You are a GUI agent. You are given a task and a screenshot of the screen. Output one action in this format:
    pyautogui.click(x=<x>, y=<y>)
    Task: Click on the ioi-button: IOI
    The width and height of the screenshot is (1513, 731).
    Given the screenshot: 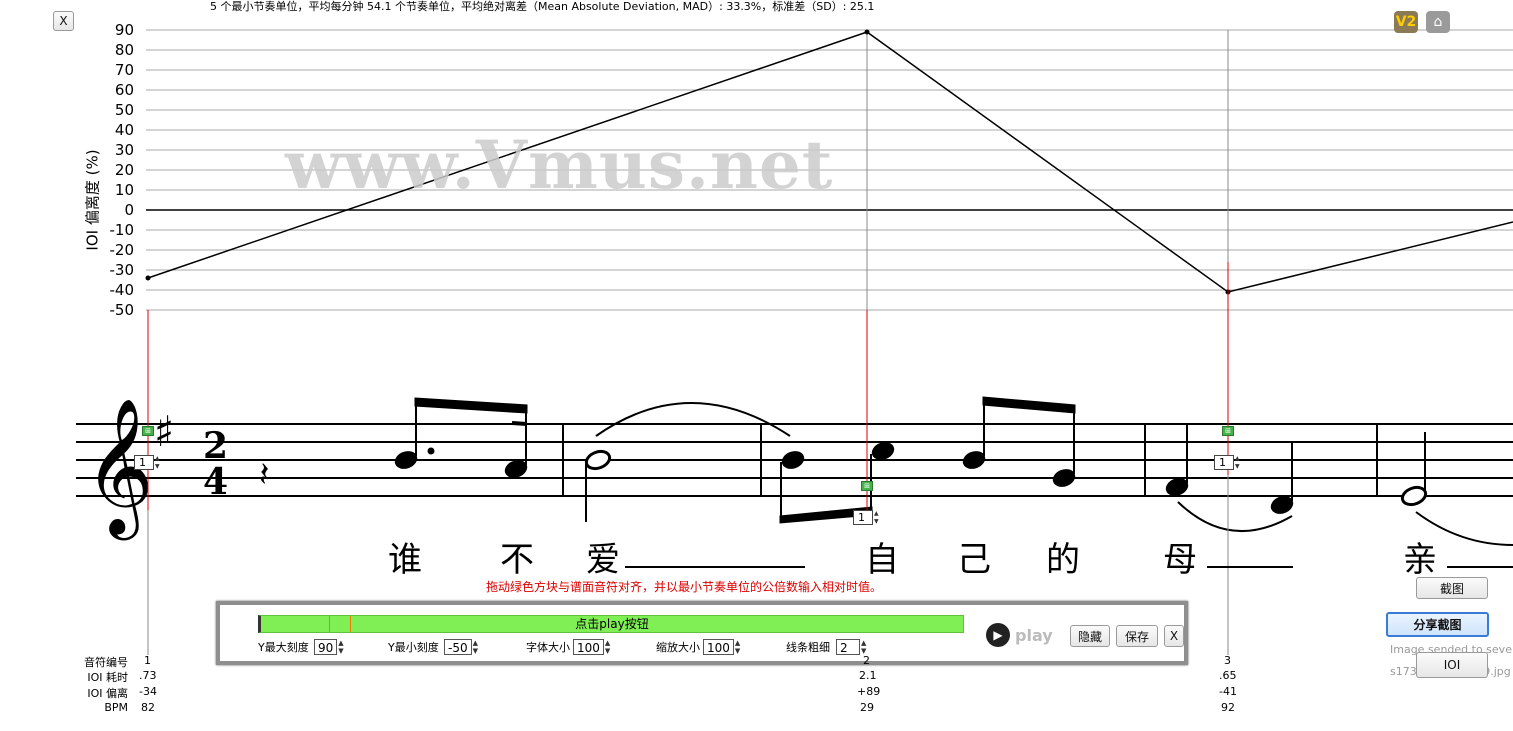 What is the action you would take?
    pyautogui.click(x=1452, y=665)
    